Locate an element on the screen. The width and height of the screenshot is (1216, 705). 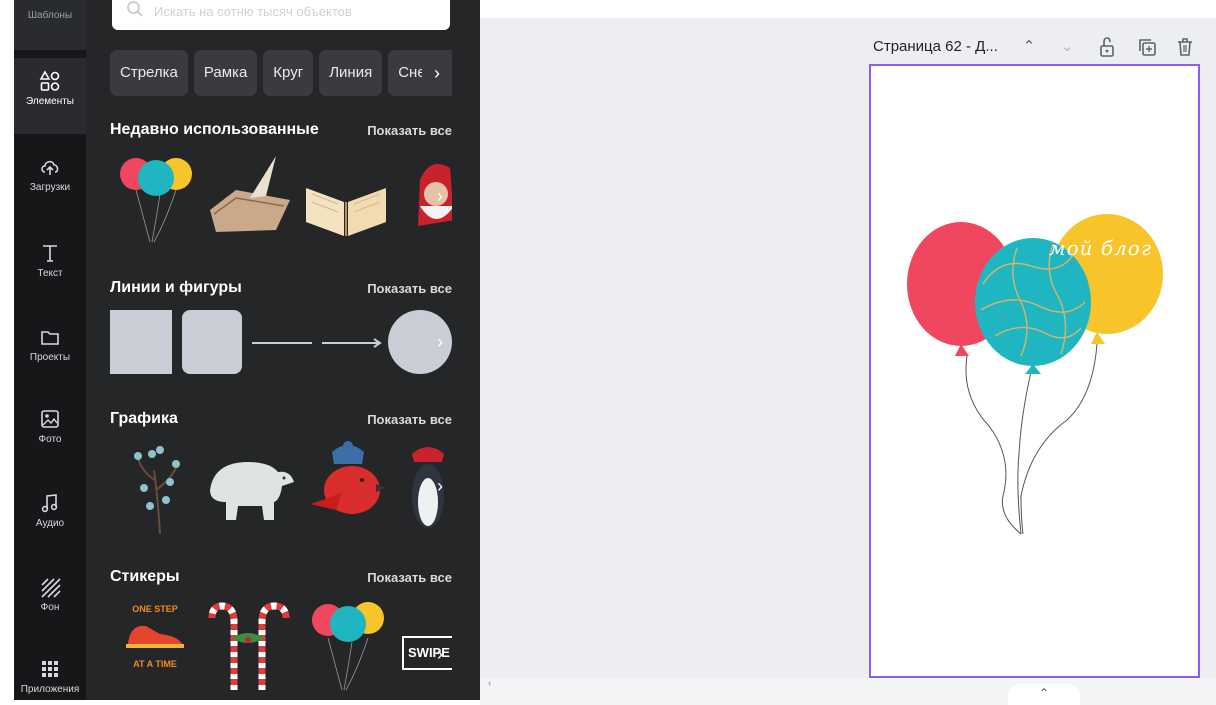
rail-item-projects: Проекты is located at coordinates (50, 358).